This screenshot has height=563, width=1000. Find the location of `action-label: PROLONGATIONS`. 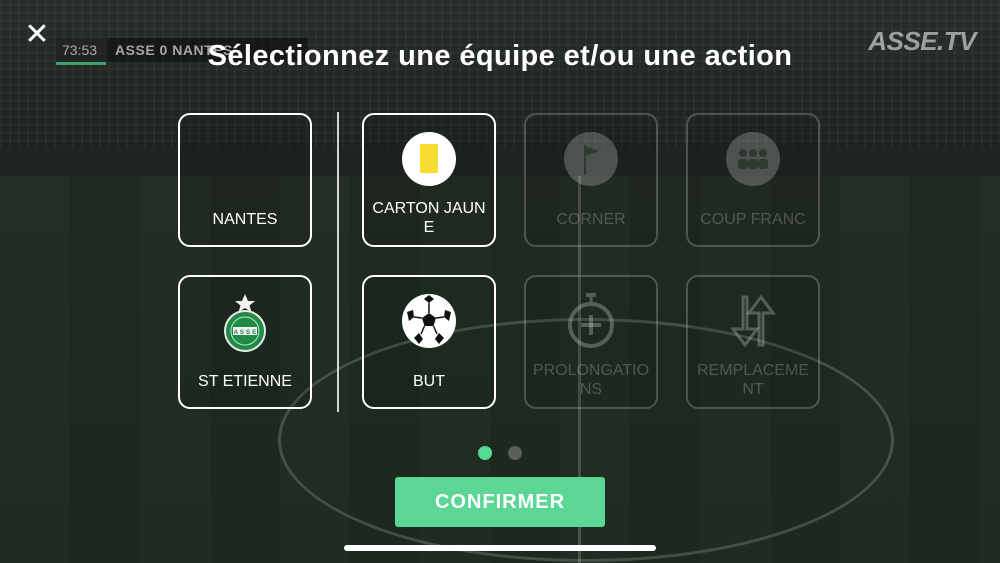

action-label: PROLONGATIONS is located at coordinates (591, 380).